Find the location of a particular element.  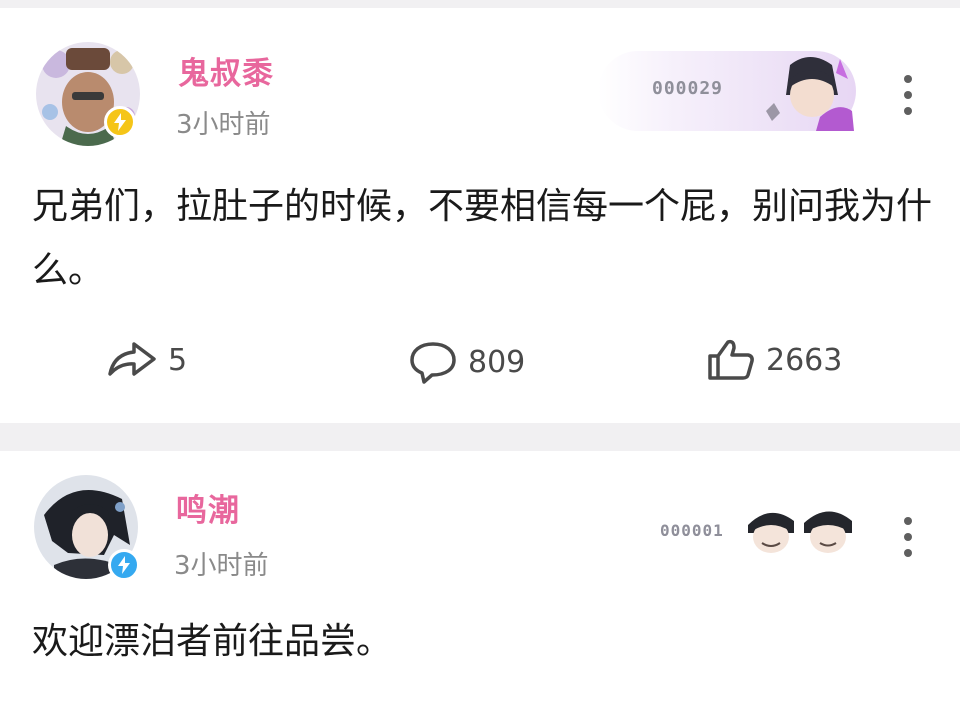

share-button: 5 is located at coordinates (146, 360).